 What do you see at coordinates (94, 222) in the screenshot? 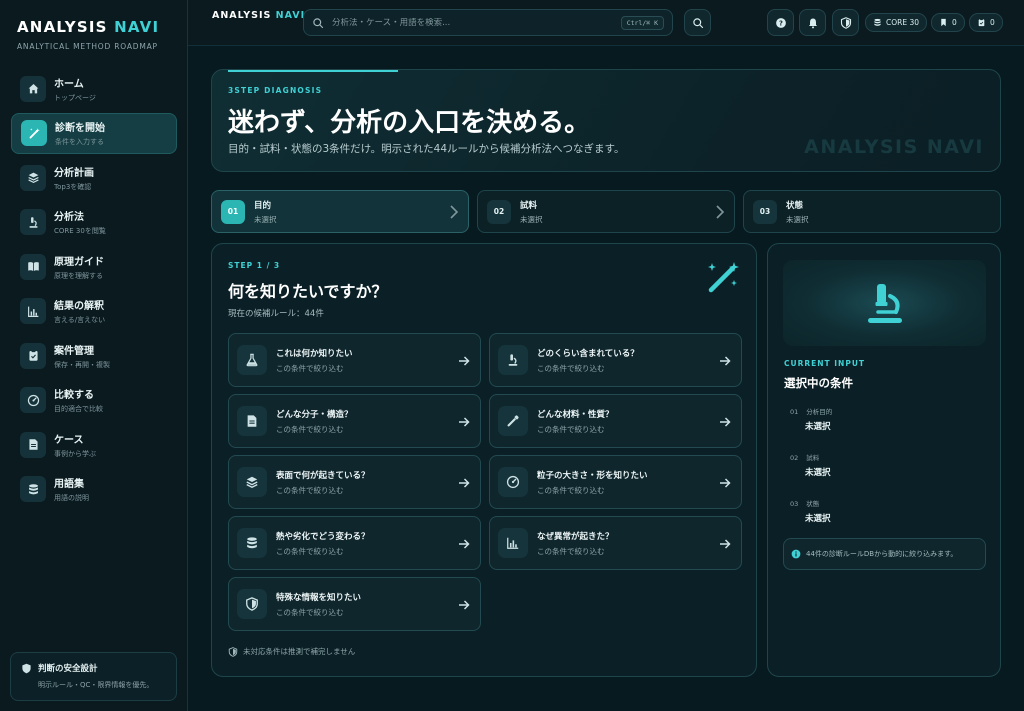
I see `sidebar-item-methods: 分析法 CORE 30を閲覧` at bounding box center [94, 222].